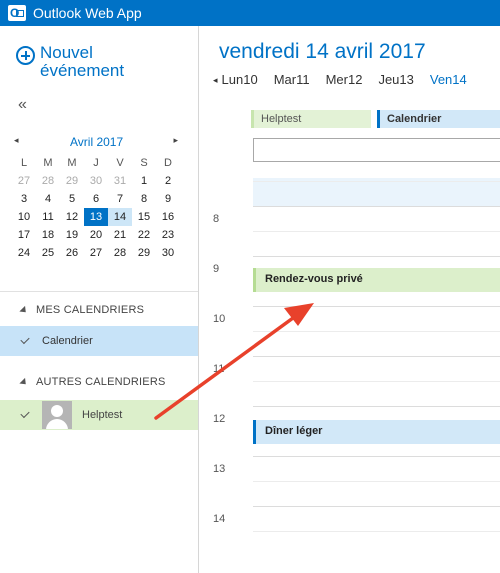 This screenshot has height=573, width=500. Describe the element at coordinates (144, 163) in the screenshot. I see `weekday-label: S` at that location.